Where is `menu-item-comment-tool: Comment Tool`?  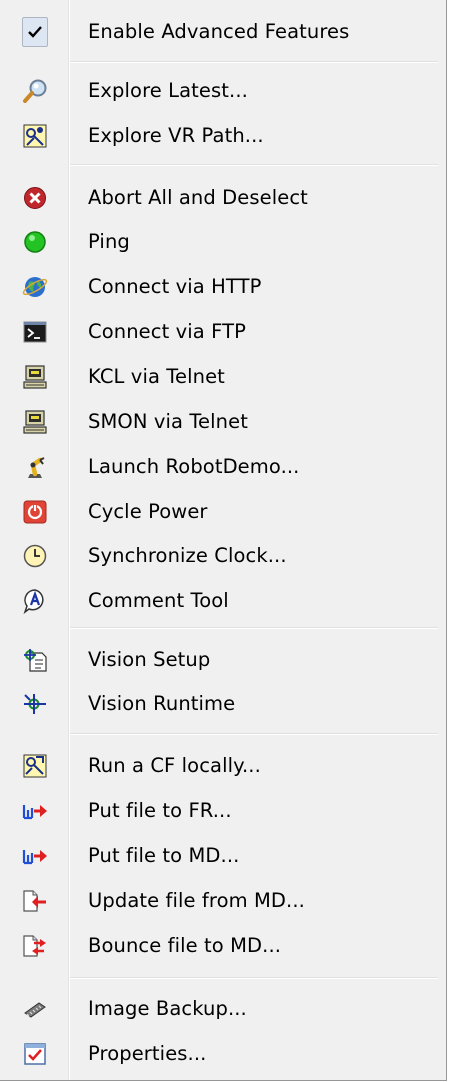 menu-item-comment-tool: Comment Tool is located at coordinates (223, 600).